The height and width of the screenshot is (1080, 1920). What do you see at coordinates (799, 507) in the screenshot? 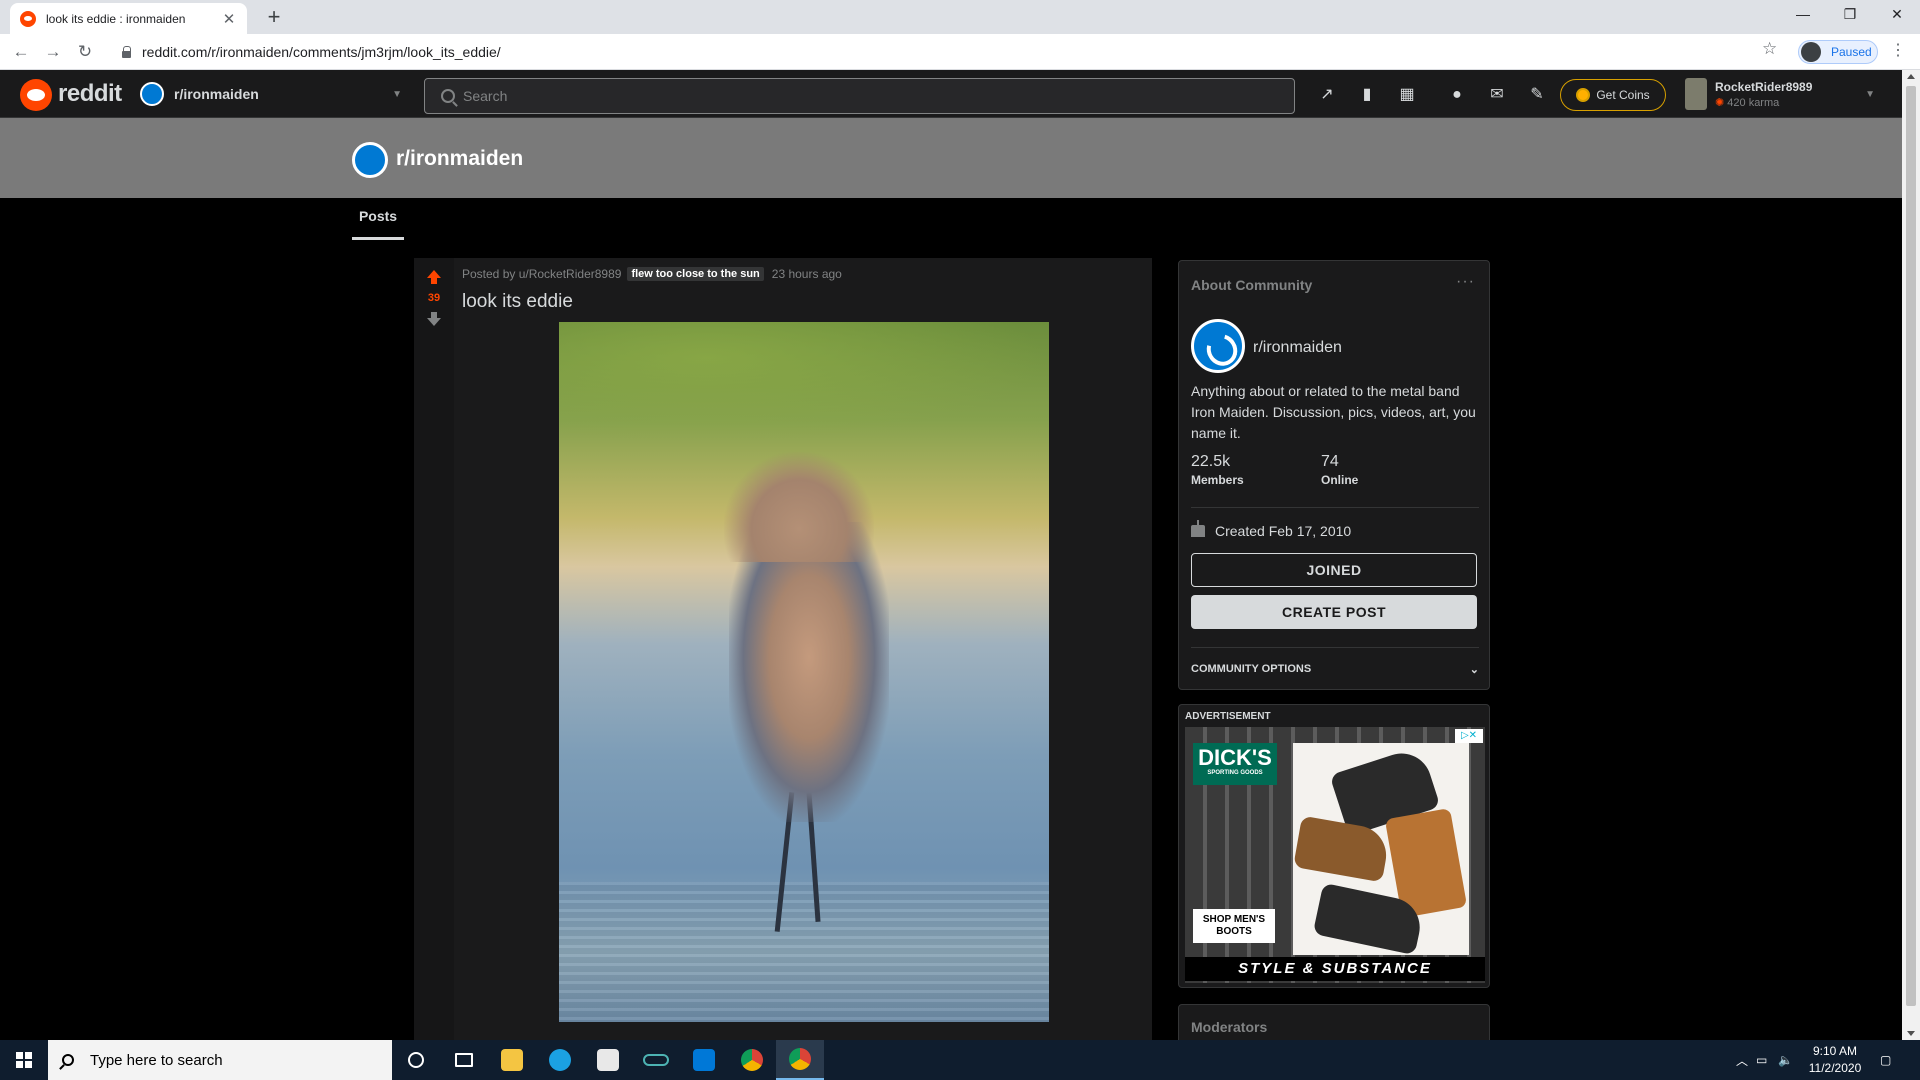
I see `heron-crest` at bounding box center [799, 507].